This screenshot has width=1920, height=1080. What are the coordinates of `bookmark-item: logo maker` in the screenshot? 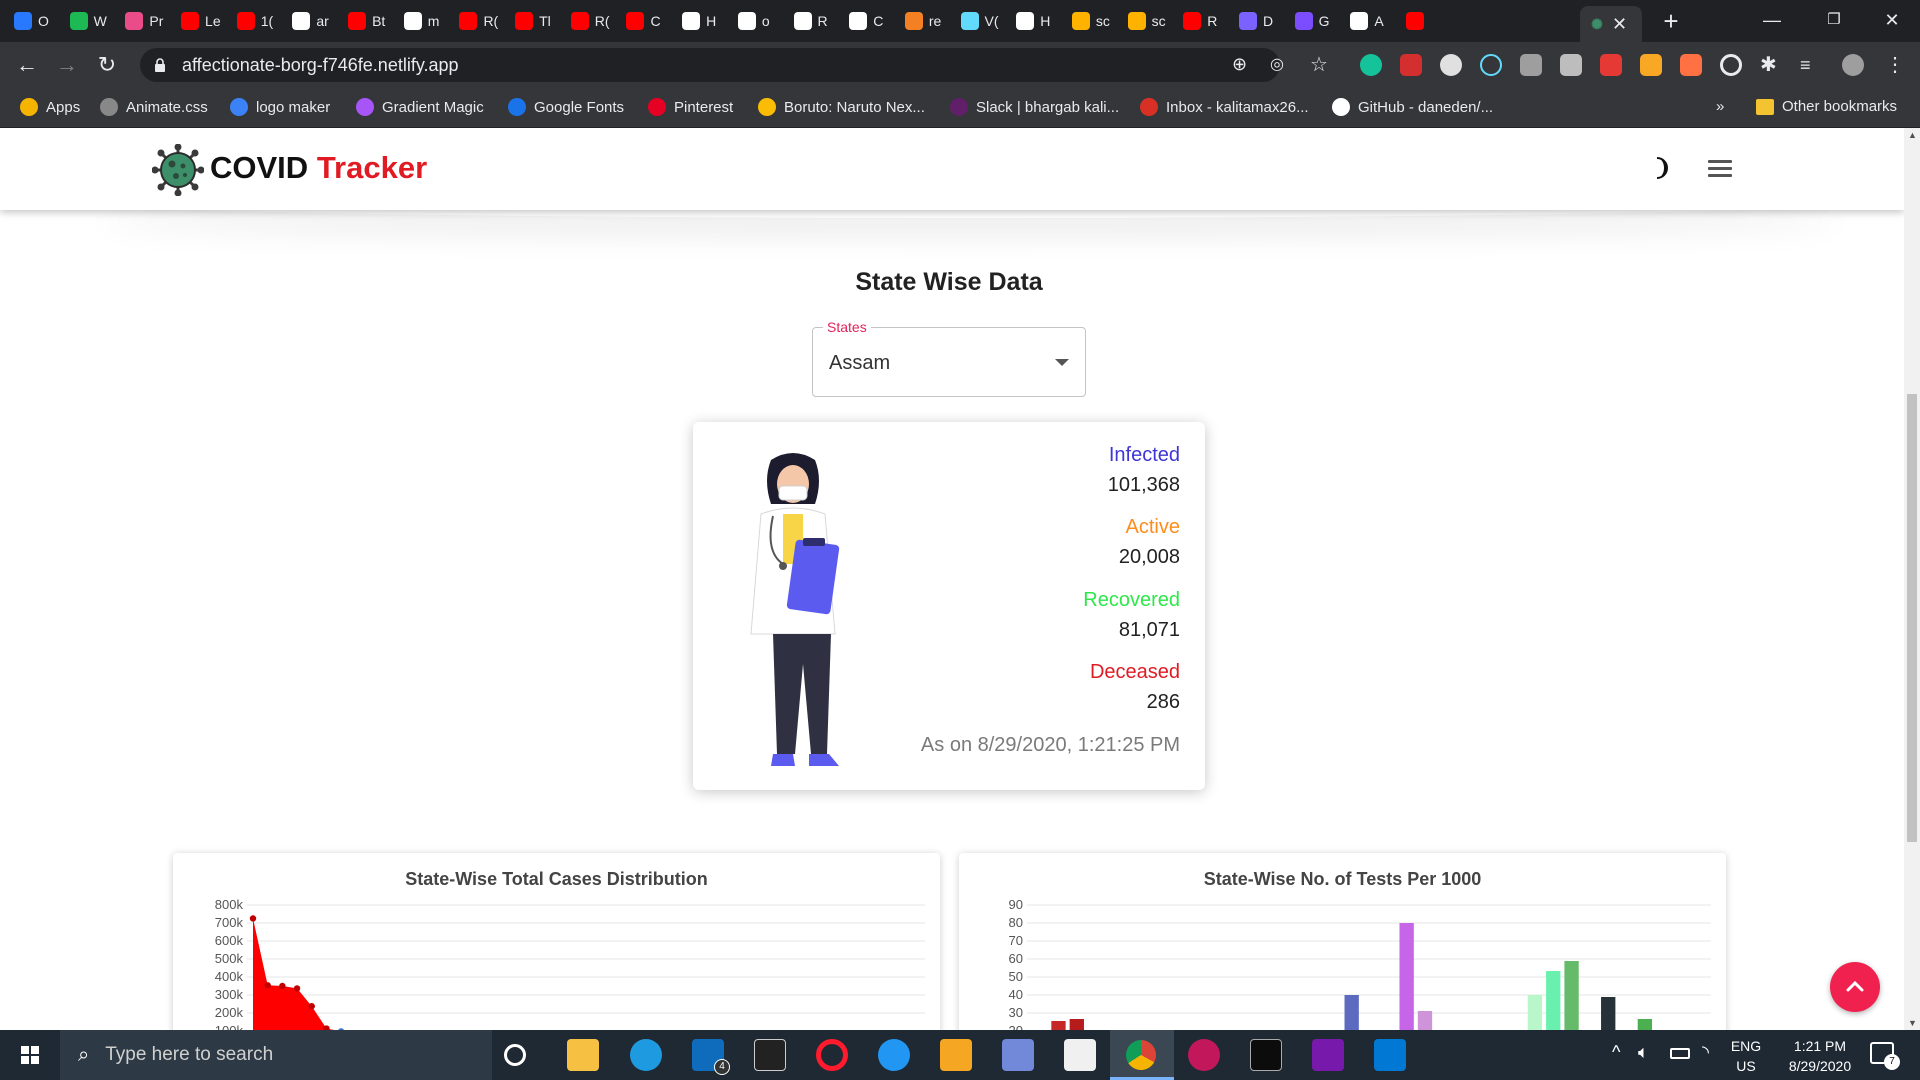 It's located at (280, 107).